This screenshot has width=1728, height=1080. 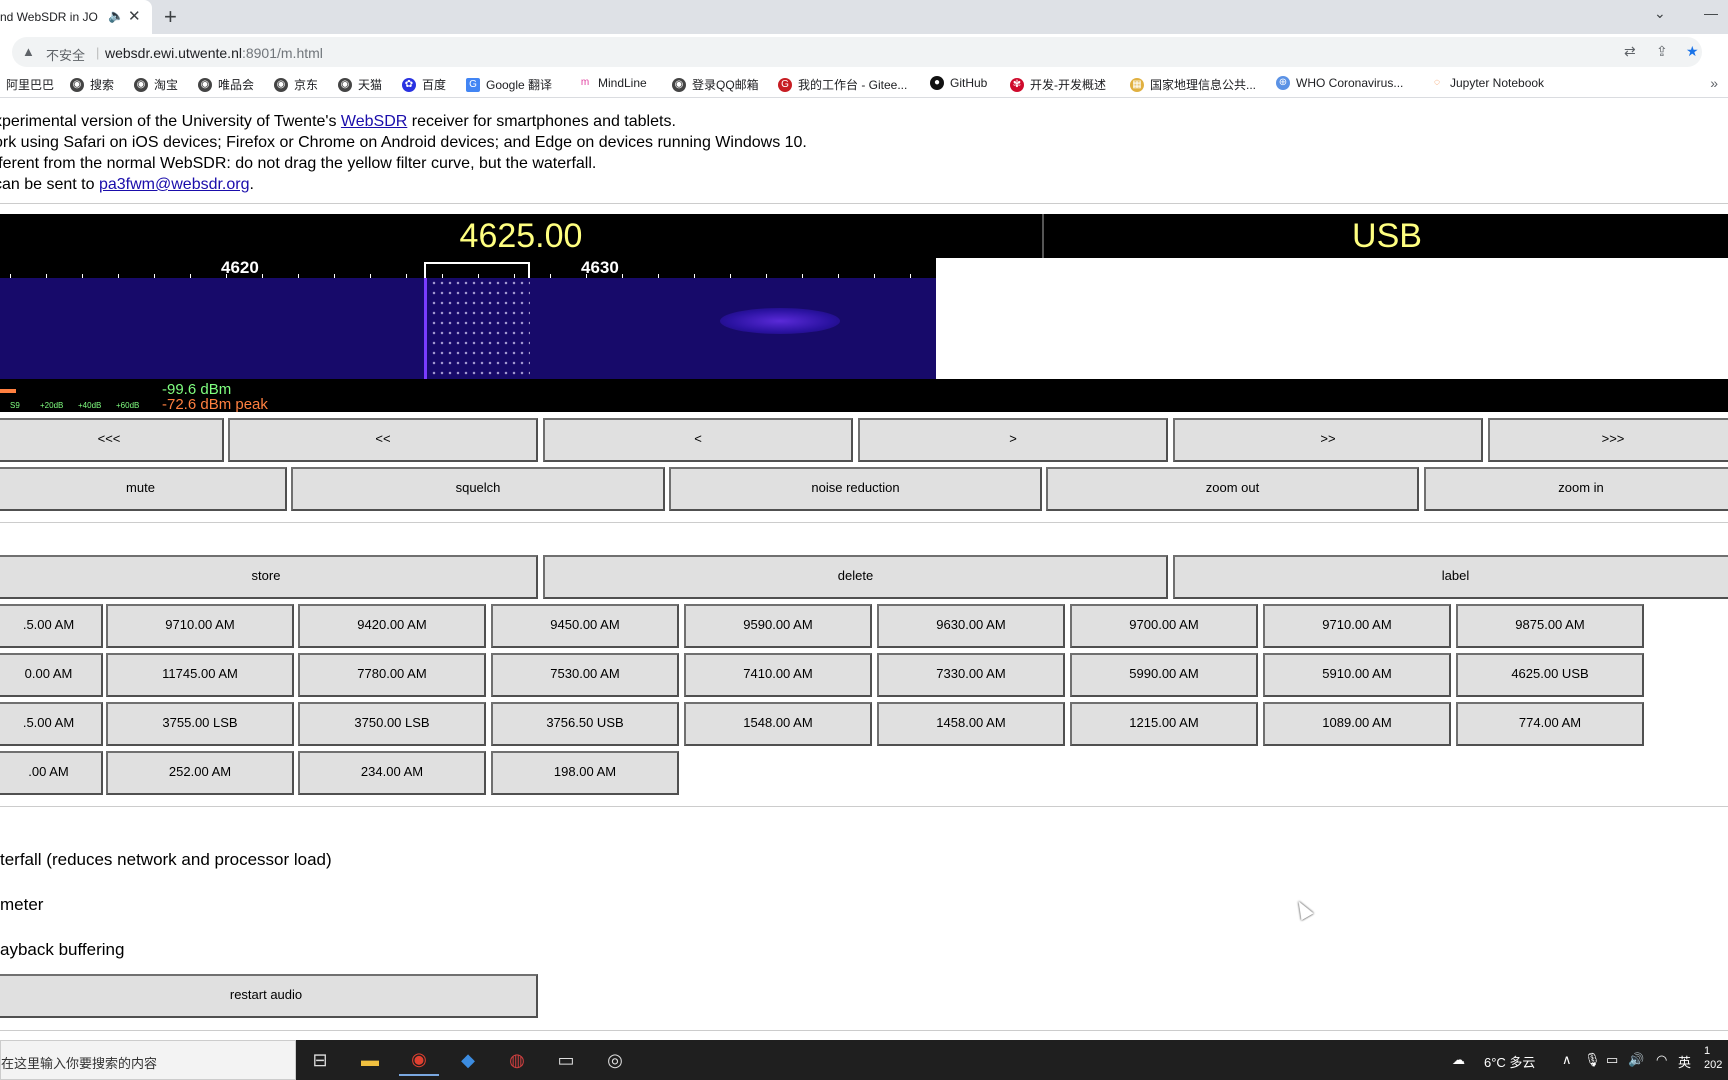 What do you see at coordinates (1576, 489) in the screenshot?
I see `zoom-in-button: zoom in` at bounding box center [1576, 489].